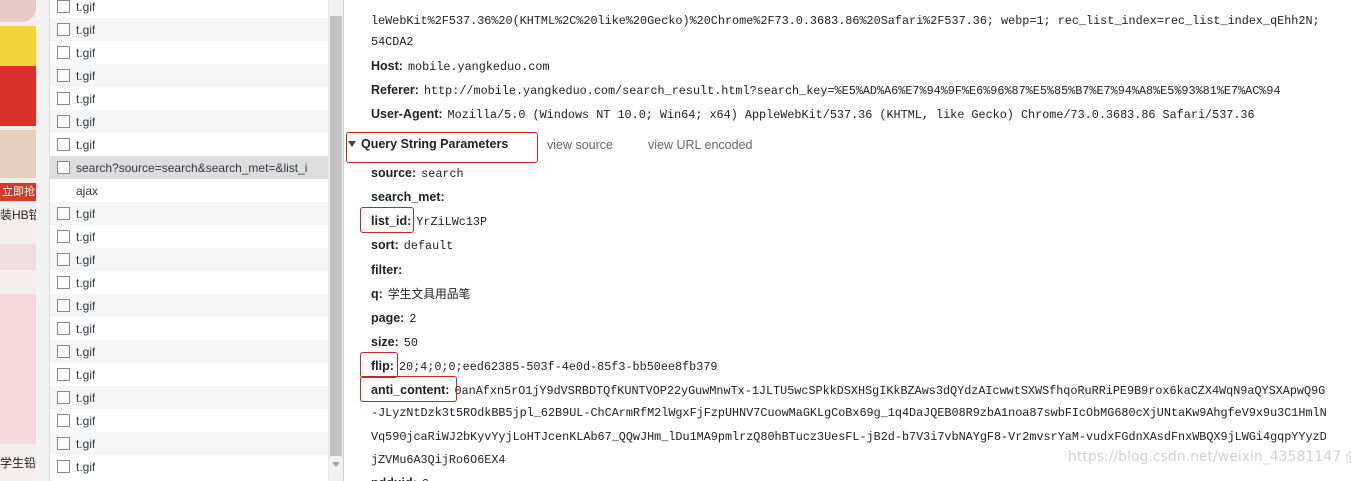  Describe the element at coordinates (408, 389) in the screenshot. I see `highlight-anti-content` at that location.